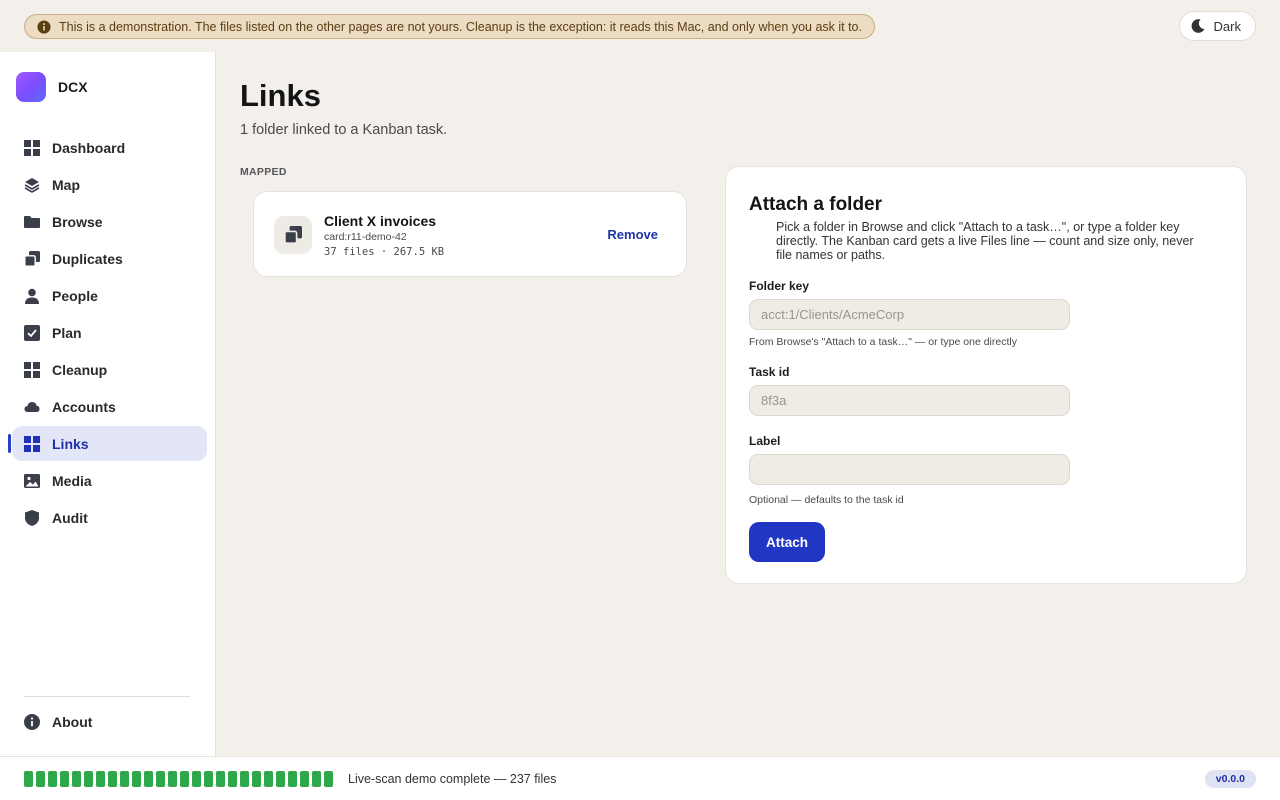  Describe the element at coordinates (765, 441) in the screenshot. I see `label-field-label: Label` at that location.